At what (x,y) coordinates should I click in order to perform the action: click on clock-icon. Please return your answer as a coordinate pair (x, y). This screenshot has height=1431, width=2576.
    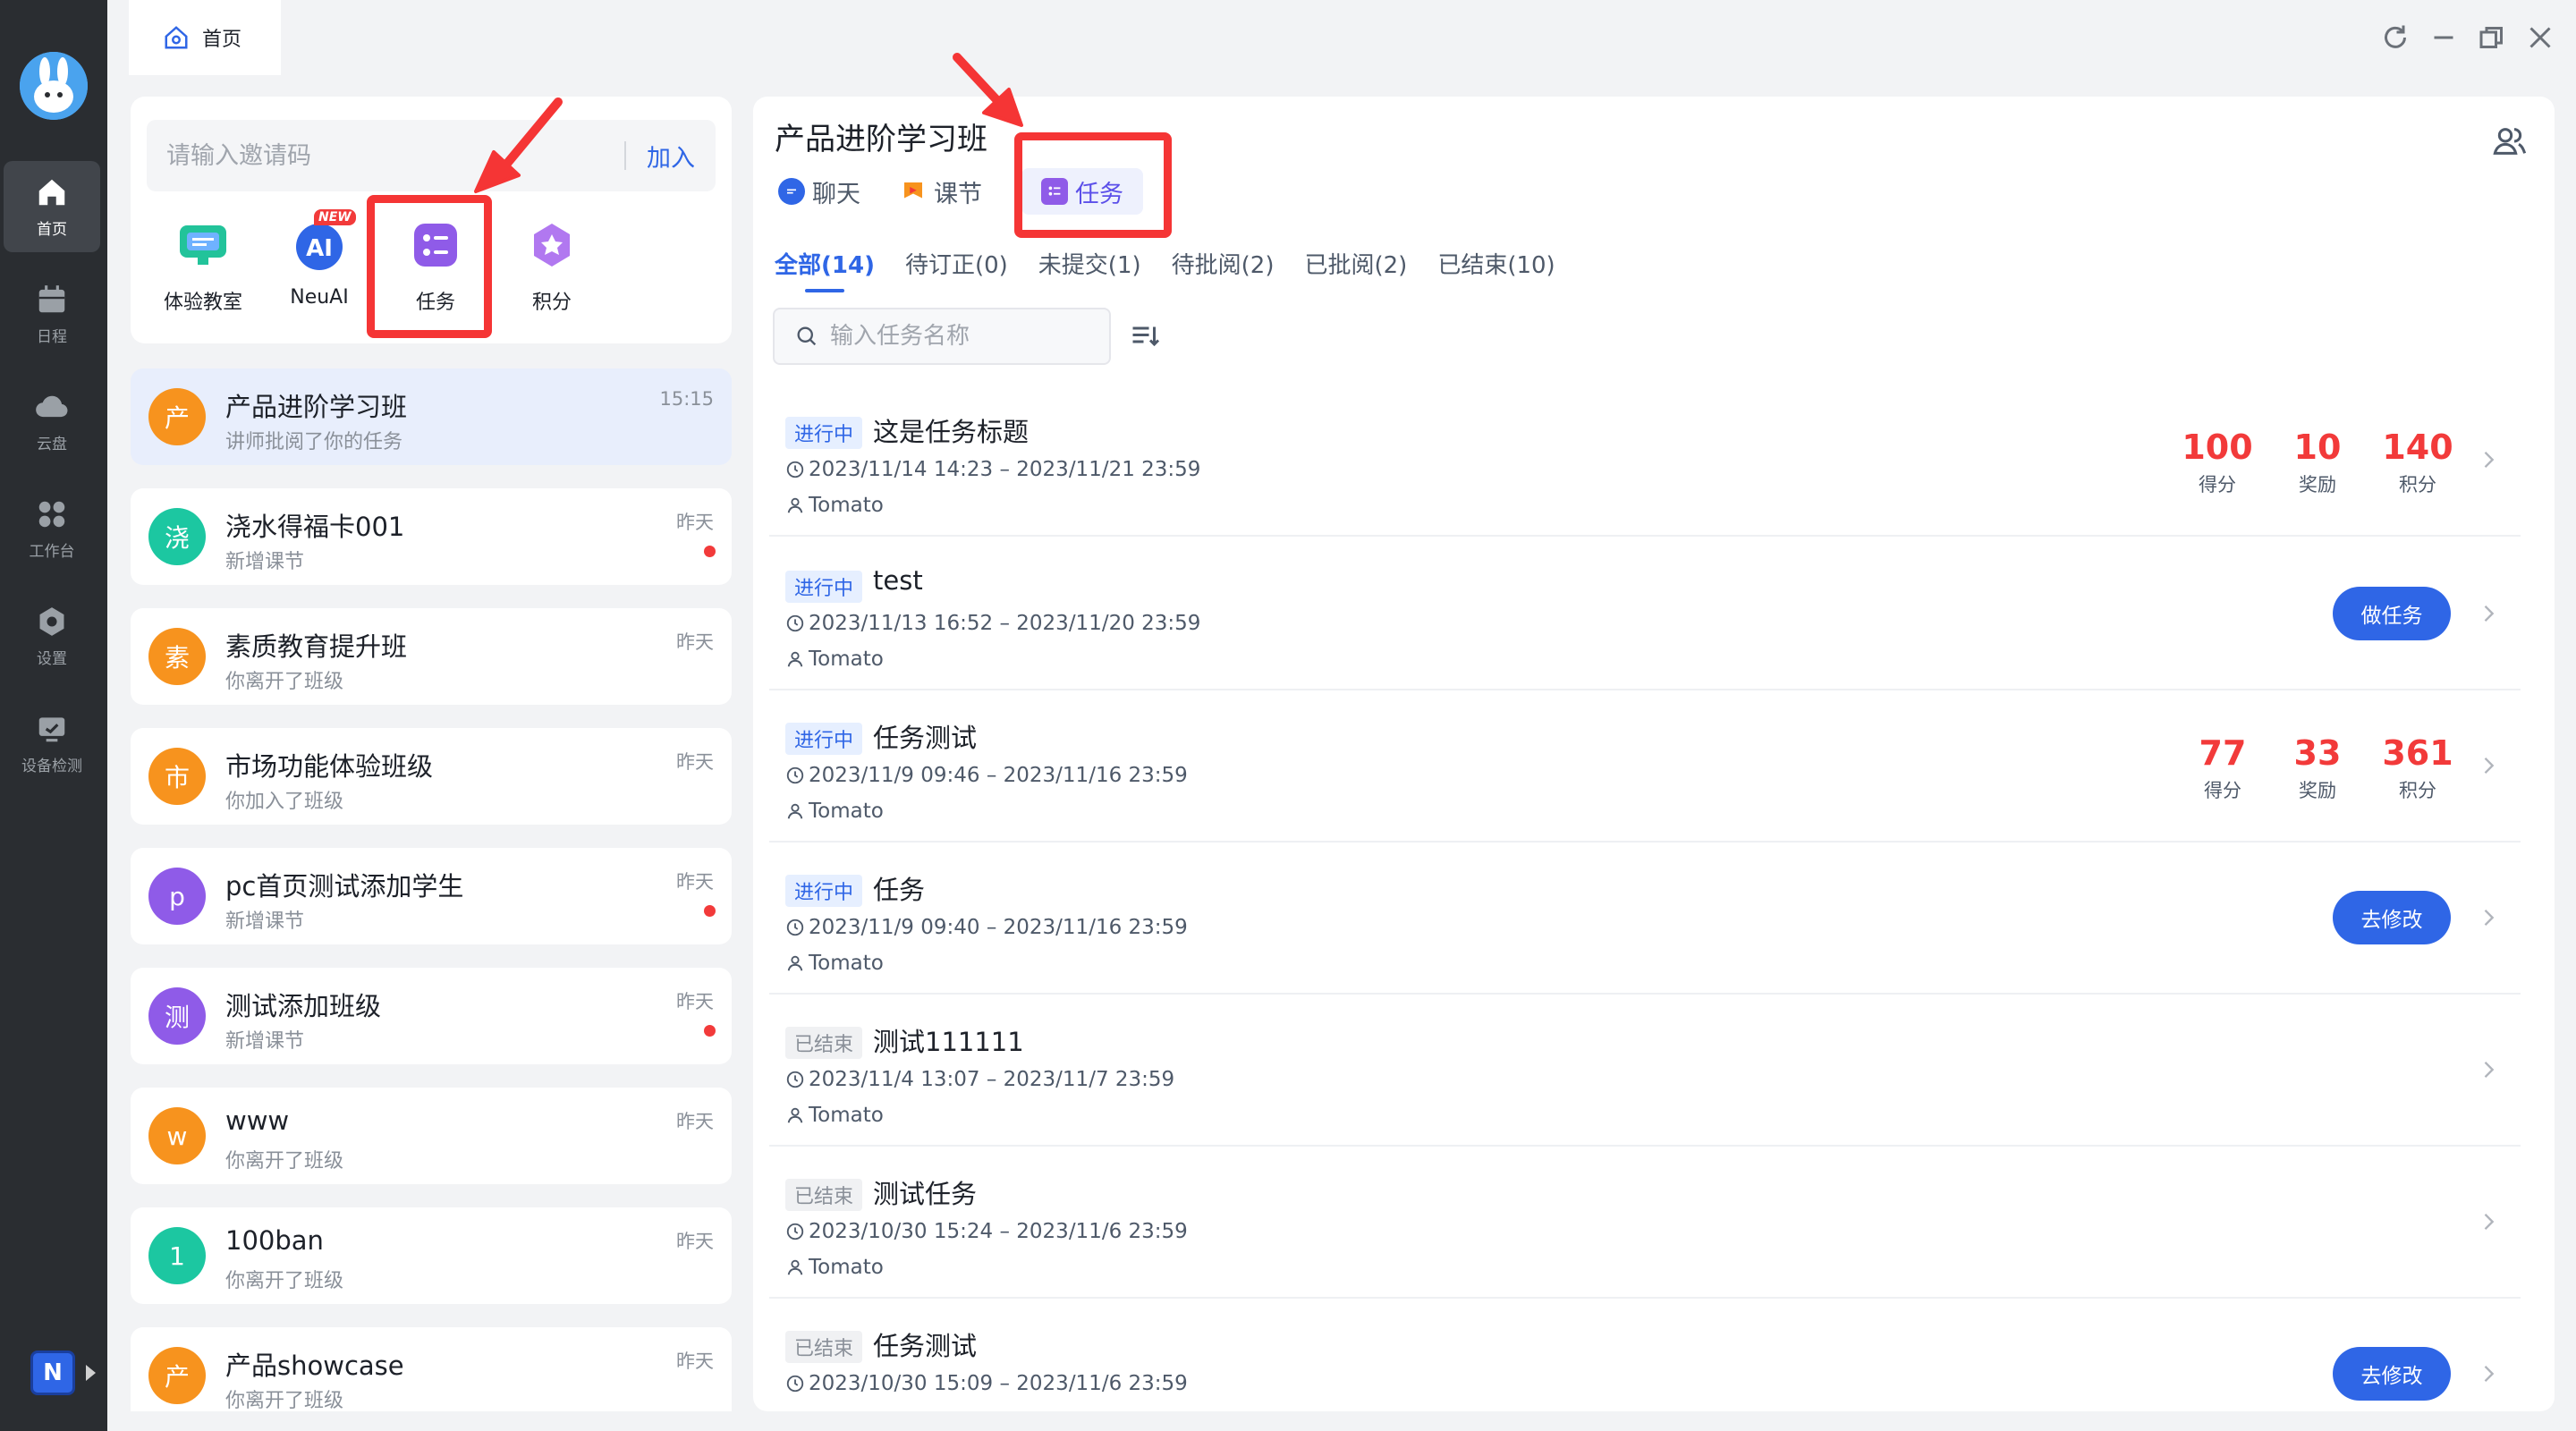
    Looking at the image, I should click on (795, 1080).